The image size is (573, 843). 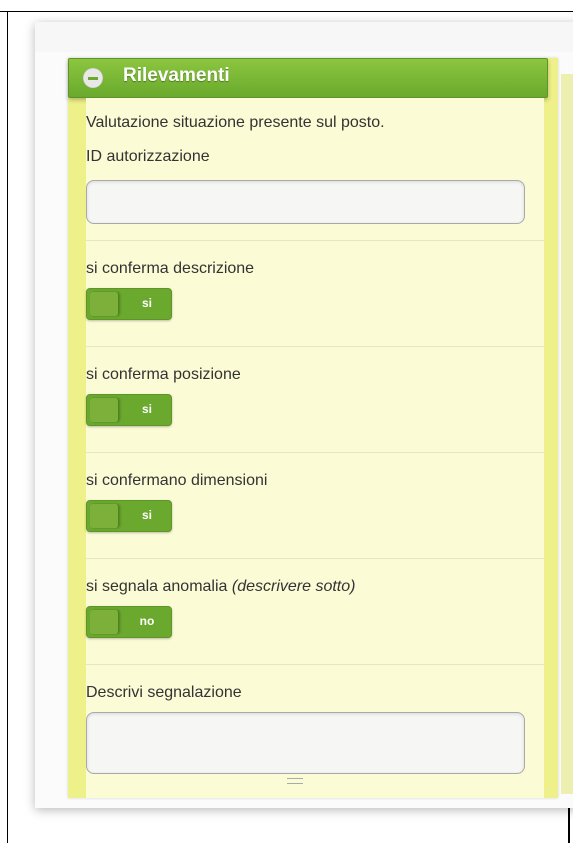 I want to click on document-frame-left, so click(x=7, y=427).